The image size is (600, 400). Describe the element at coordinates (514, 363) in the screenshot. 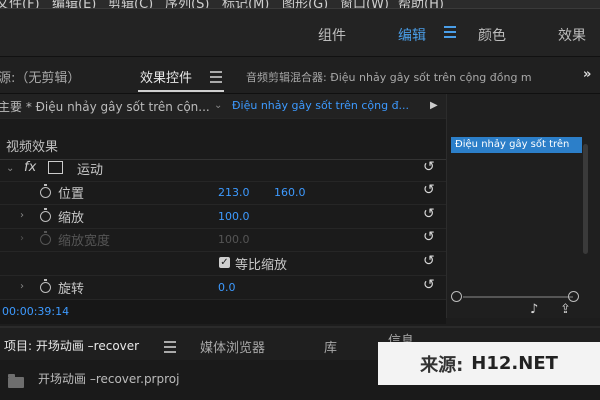

I see `watermark-site: H12.NET` at that location.